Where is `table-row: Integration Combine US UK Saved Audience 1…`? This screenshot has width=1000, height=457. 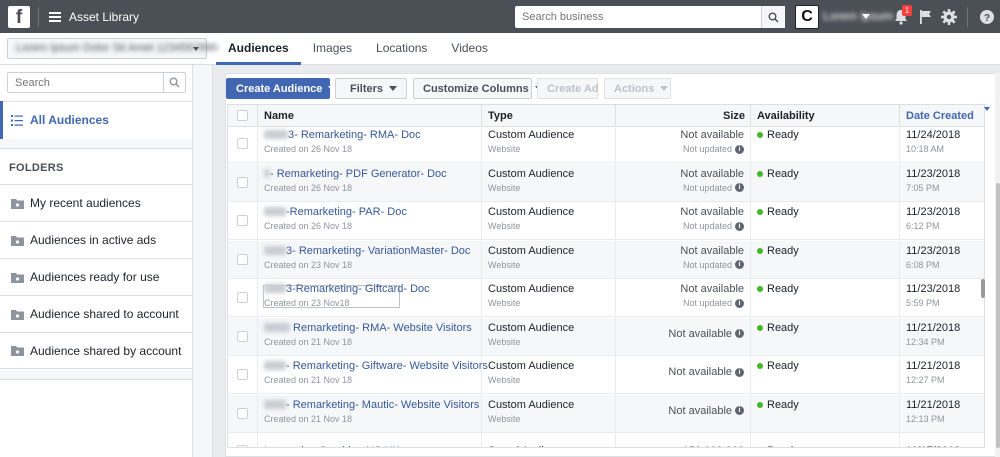 table-row: Integration Combine US UK Saved Audience 1… is located at coordinates (606, 440).